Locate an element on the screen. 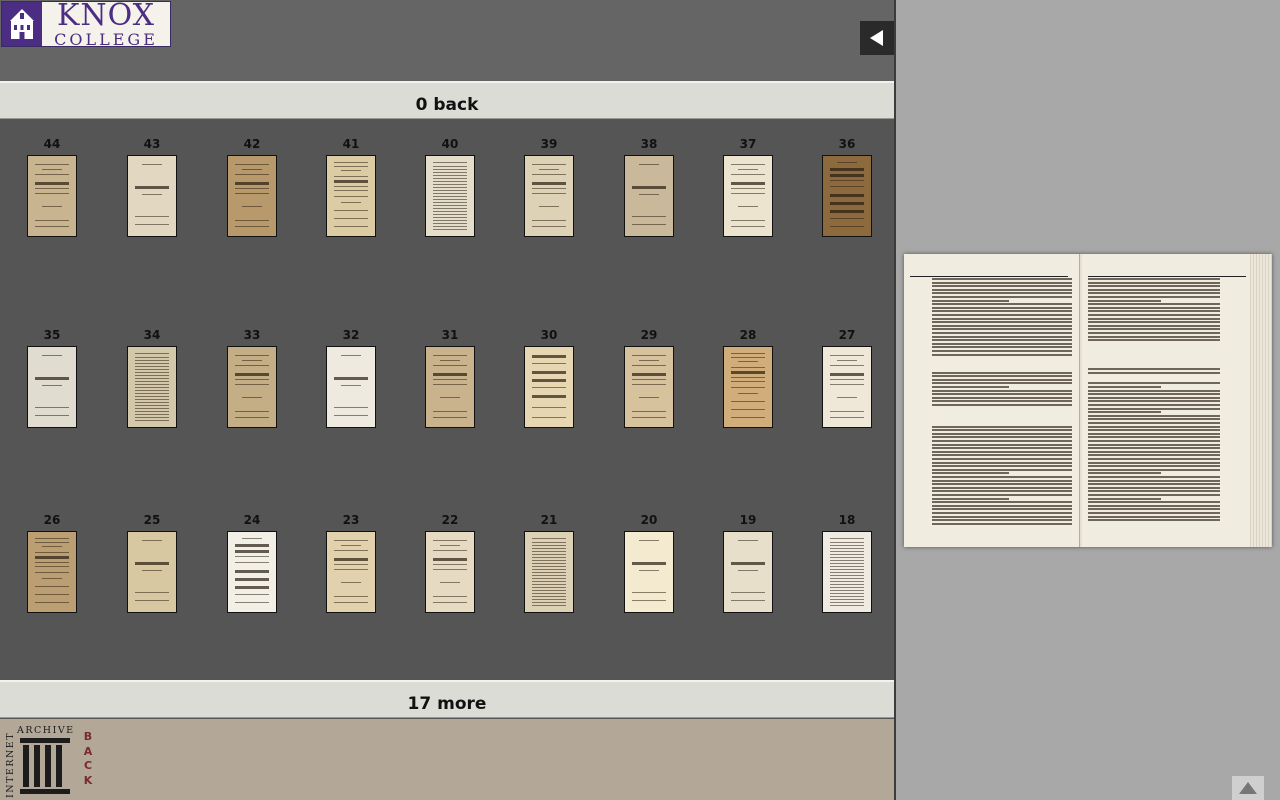  thumbnail-item: 38 is located at coordinates (649, 187).